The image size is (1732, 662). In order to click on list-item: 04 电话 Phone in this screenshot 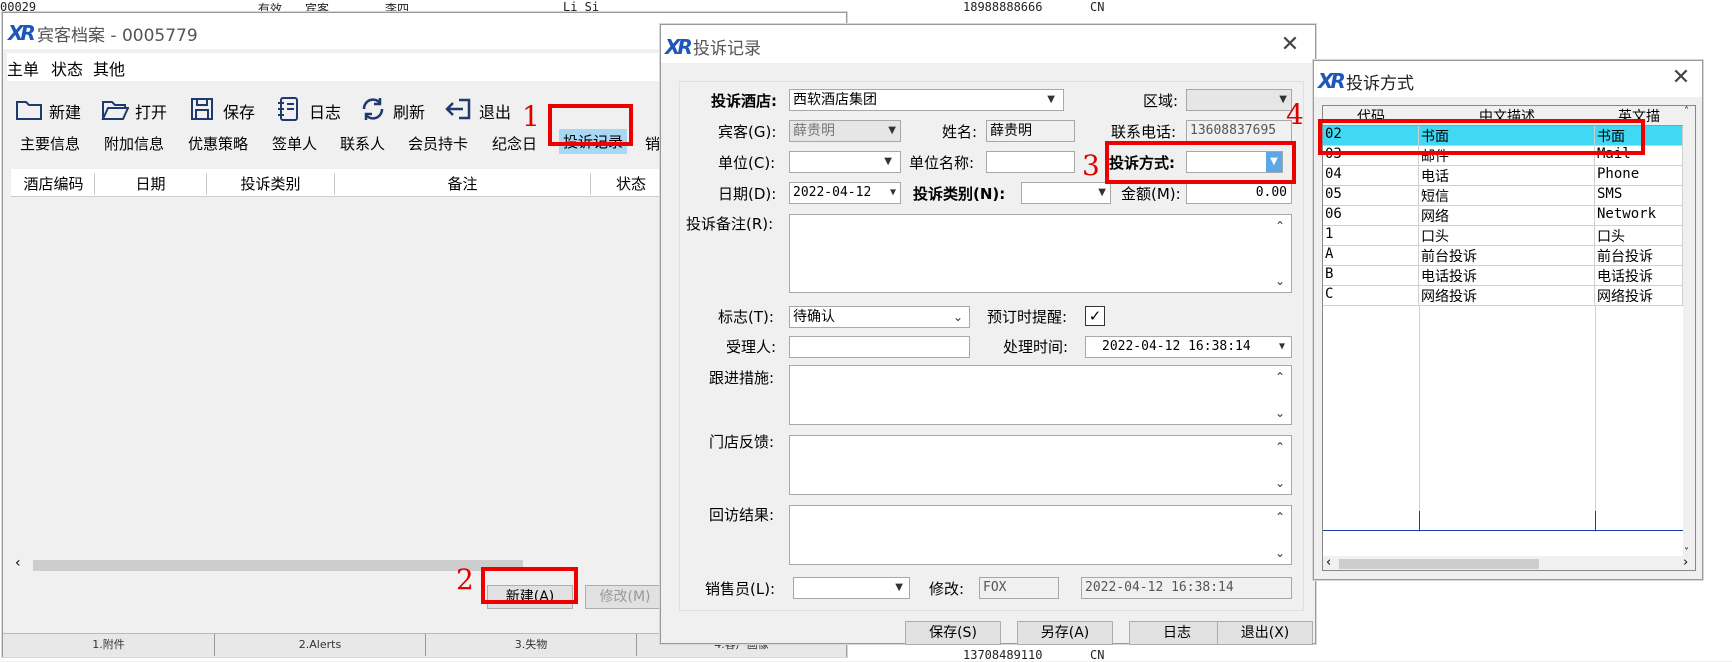, I will do `click(1503, 176)`.